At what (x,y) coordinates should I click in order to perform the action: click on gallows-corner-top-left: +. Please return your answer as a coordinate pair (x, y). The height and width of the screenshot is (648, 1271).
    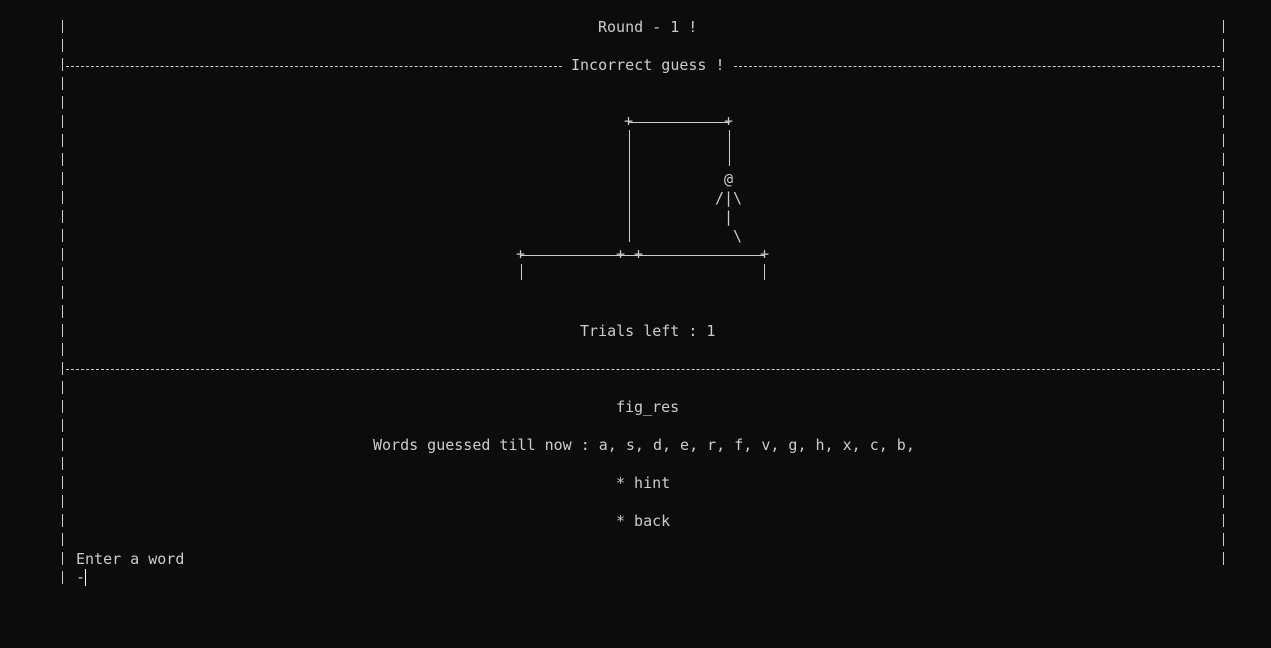
    Looking at the image, I should click on (629, 121).